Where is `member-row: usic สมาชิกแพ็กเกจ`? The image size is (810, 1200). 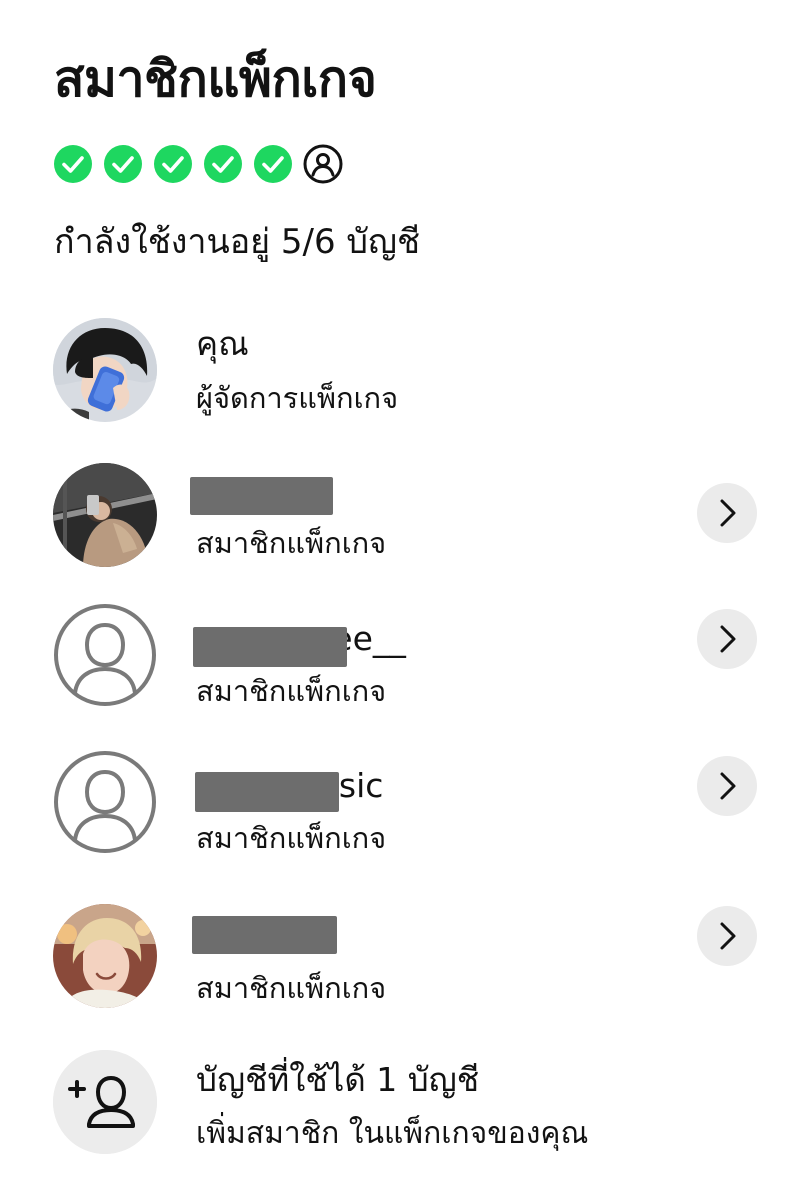 member-row: usic สมาชิกแพ็กเกจ is located at coordinates (405, 805).